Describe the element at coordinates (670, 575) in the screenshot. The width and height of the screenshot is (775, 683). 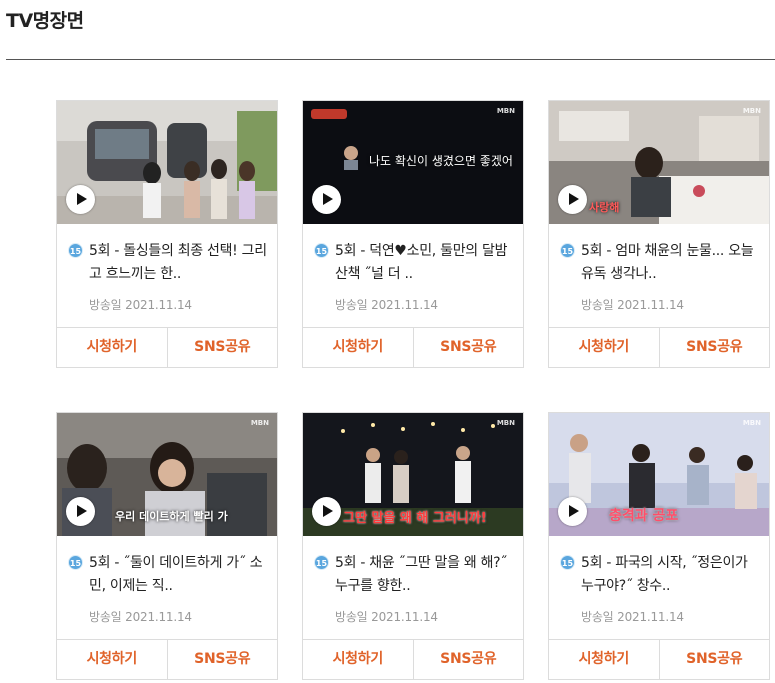
I see `clip-title: 5회 - 파국의 시작, ˝정은이가 누구야?˝ 창수..` at that location.